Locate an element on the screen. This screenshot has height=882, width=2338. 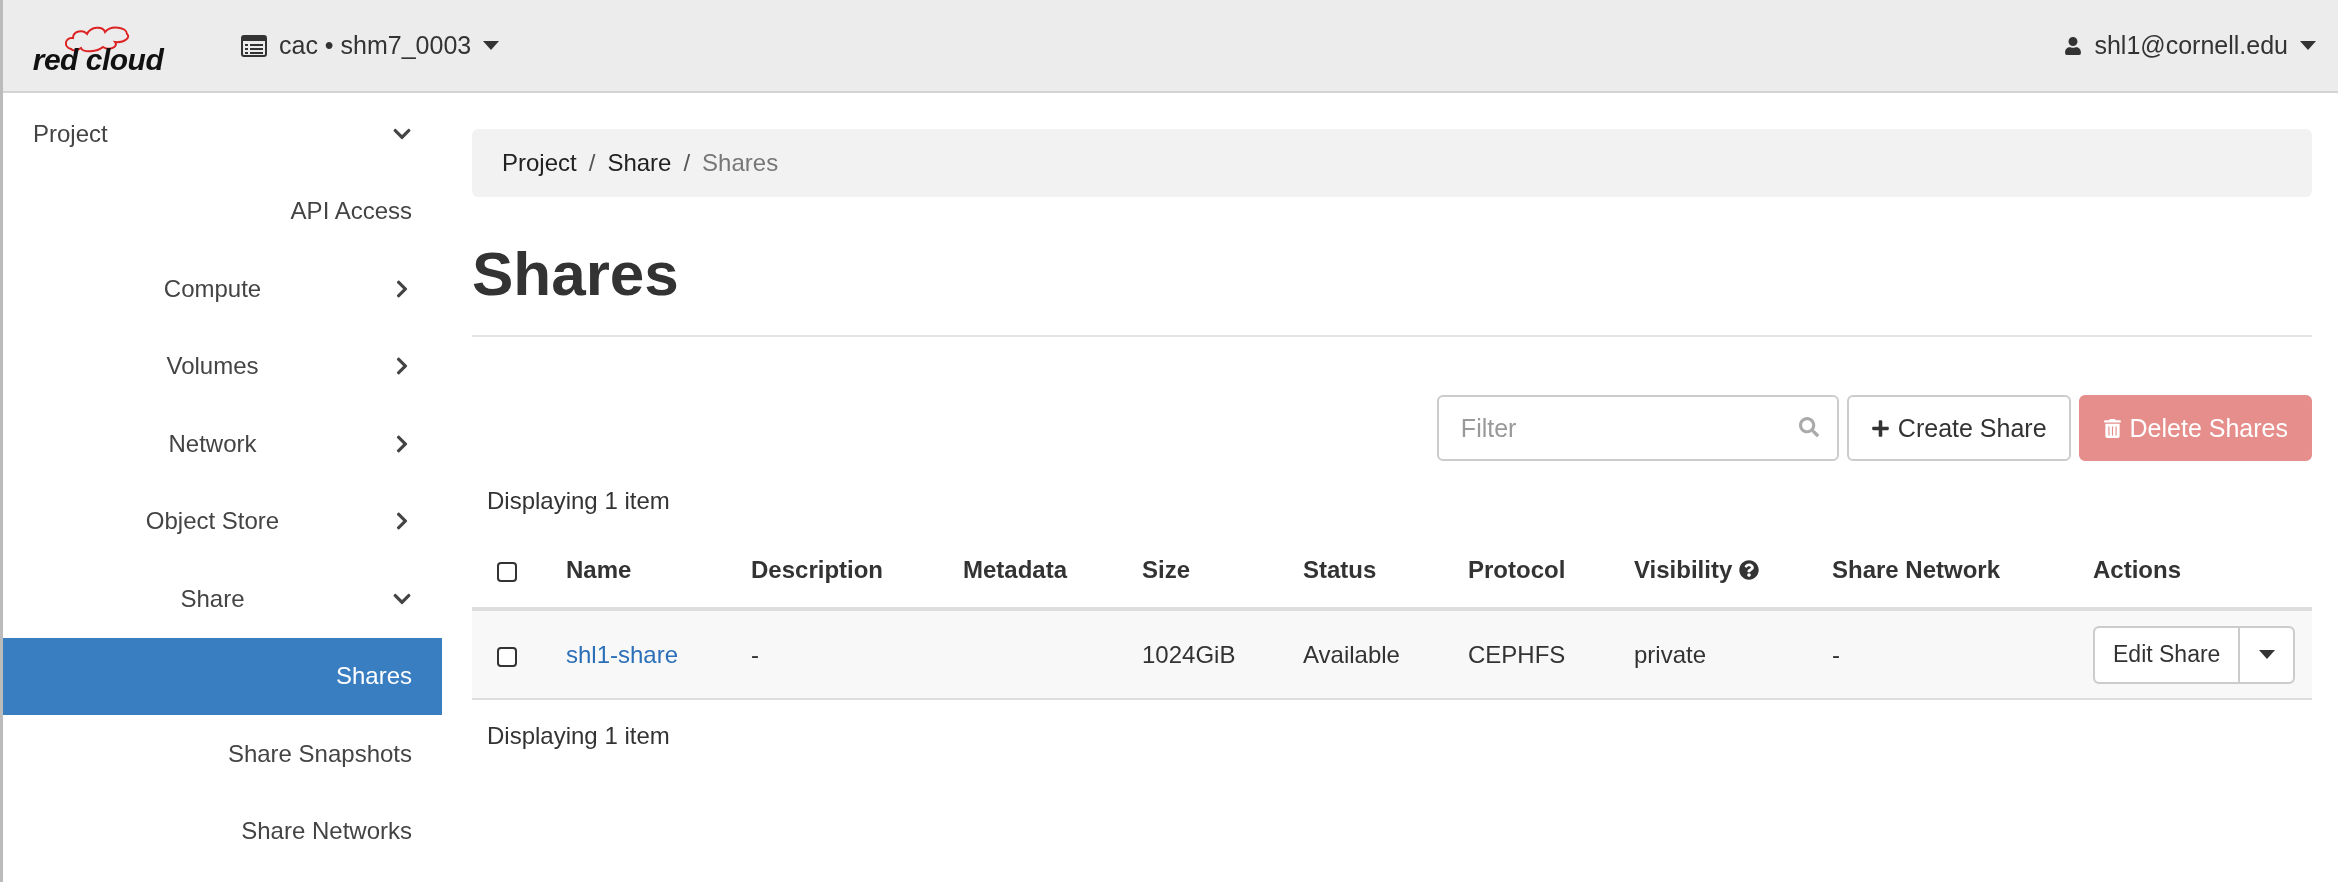
column-header: Name is located at coordinates (599, 570).